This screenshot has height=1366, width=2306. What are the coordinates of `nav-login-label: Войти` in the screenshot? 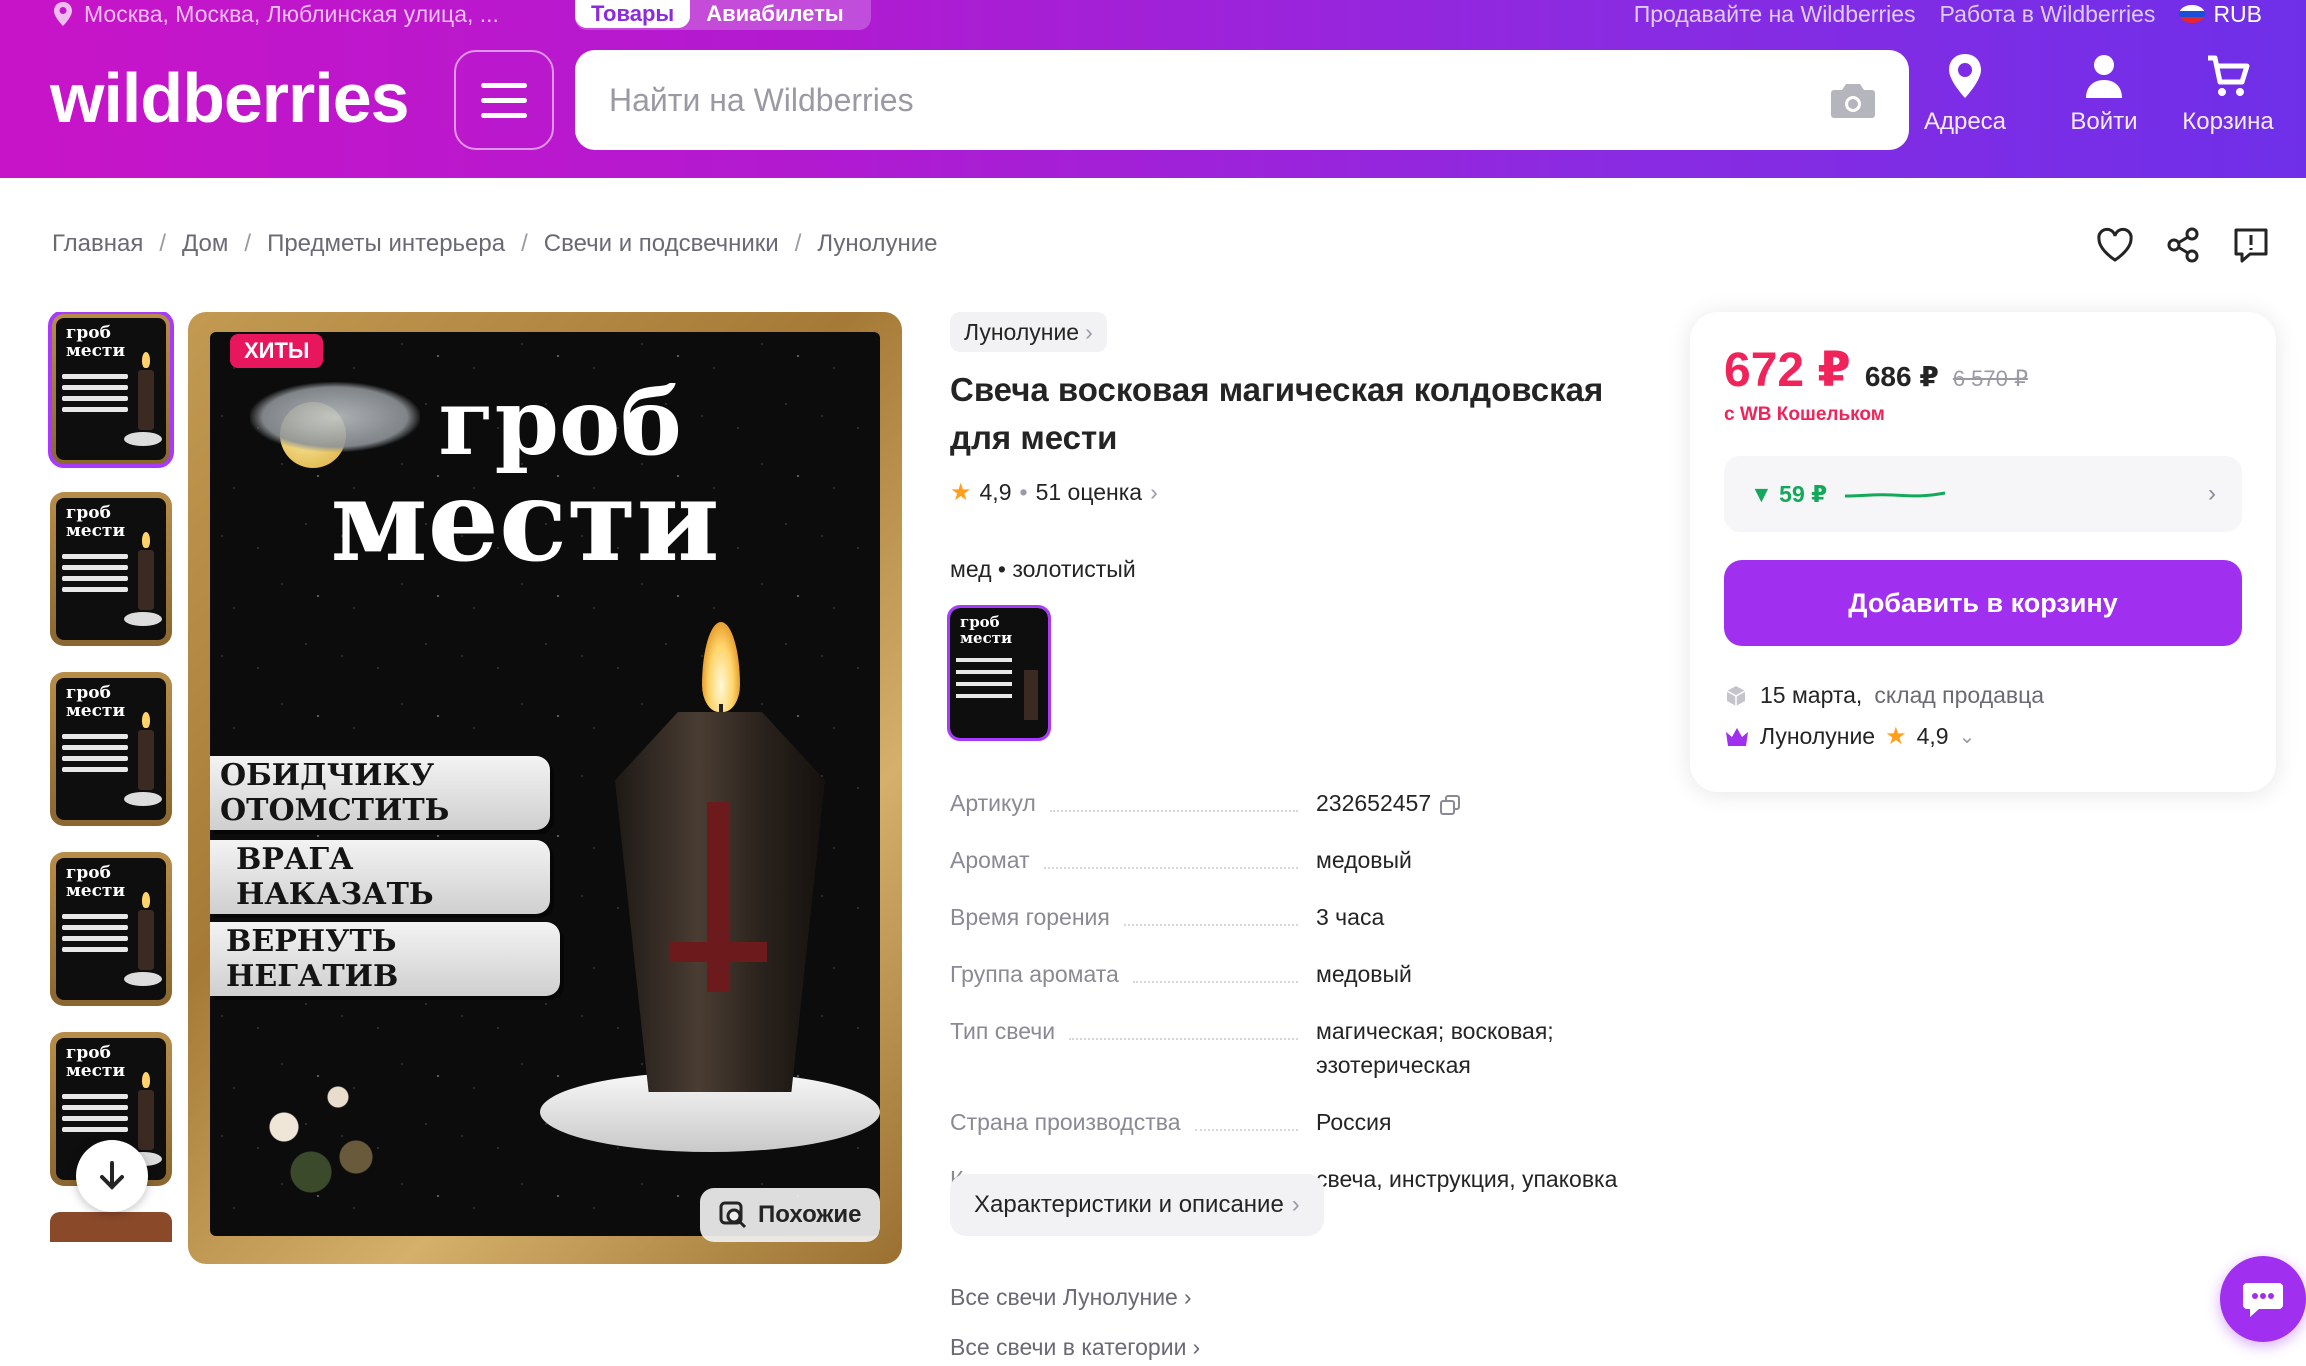 It's located at (2104, 121).